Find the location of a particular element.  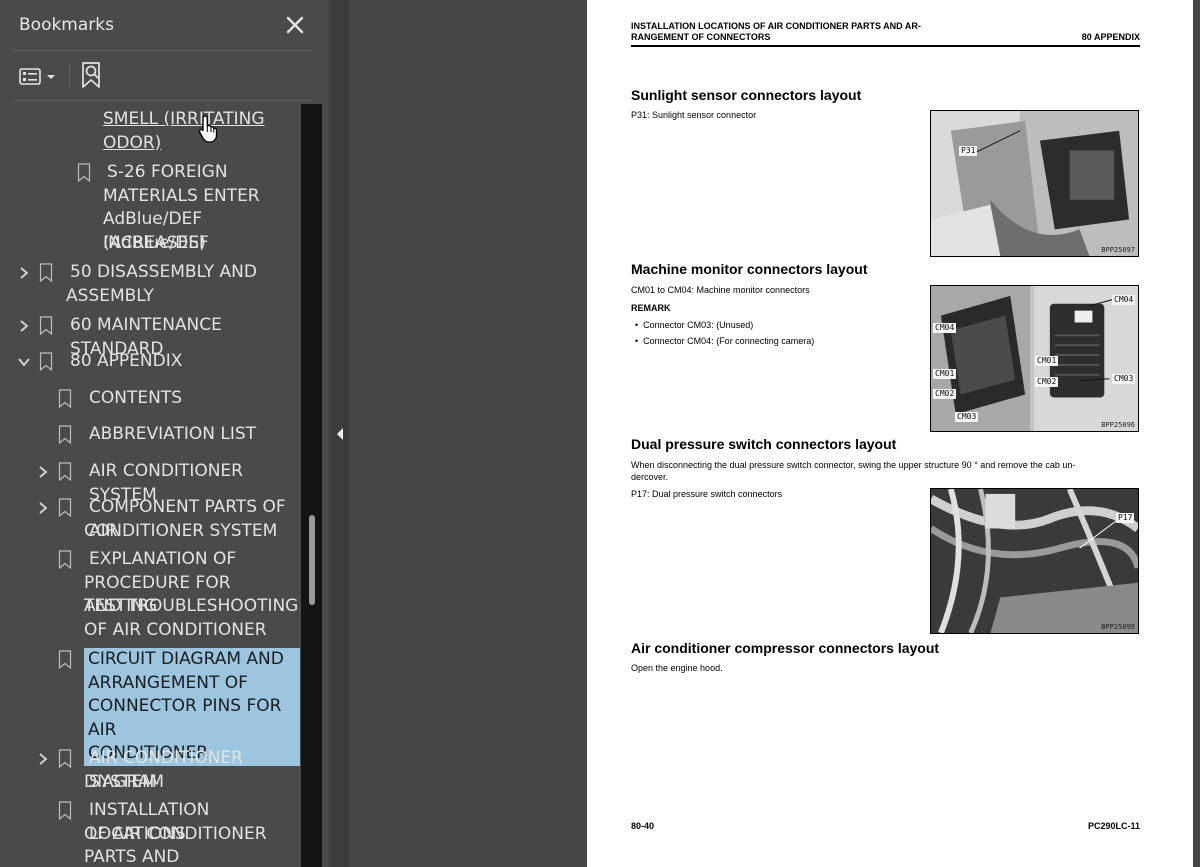

bookmark-label-line: ASSEMBLY is located at coordinates (110, 297).